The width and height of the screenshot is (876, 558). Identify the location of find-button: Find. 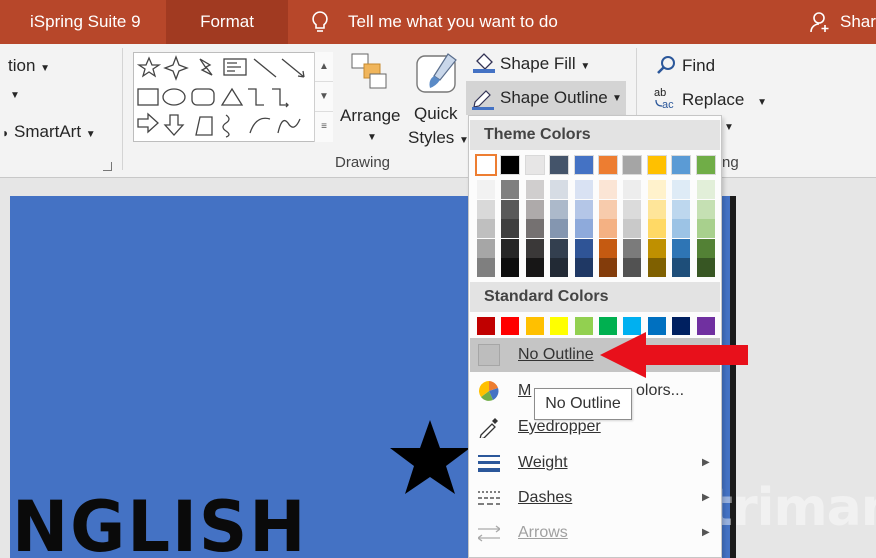
(698, 66).